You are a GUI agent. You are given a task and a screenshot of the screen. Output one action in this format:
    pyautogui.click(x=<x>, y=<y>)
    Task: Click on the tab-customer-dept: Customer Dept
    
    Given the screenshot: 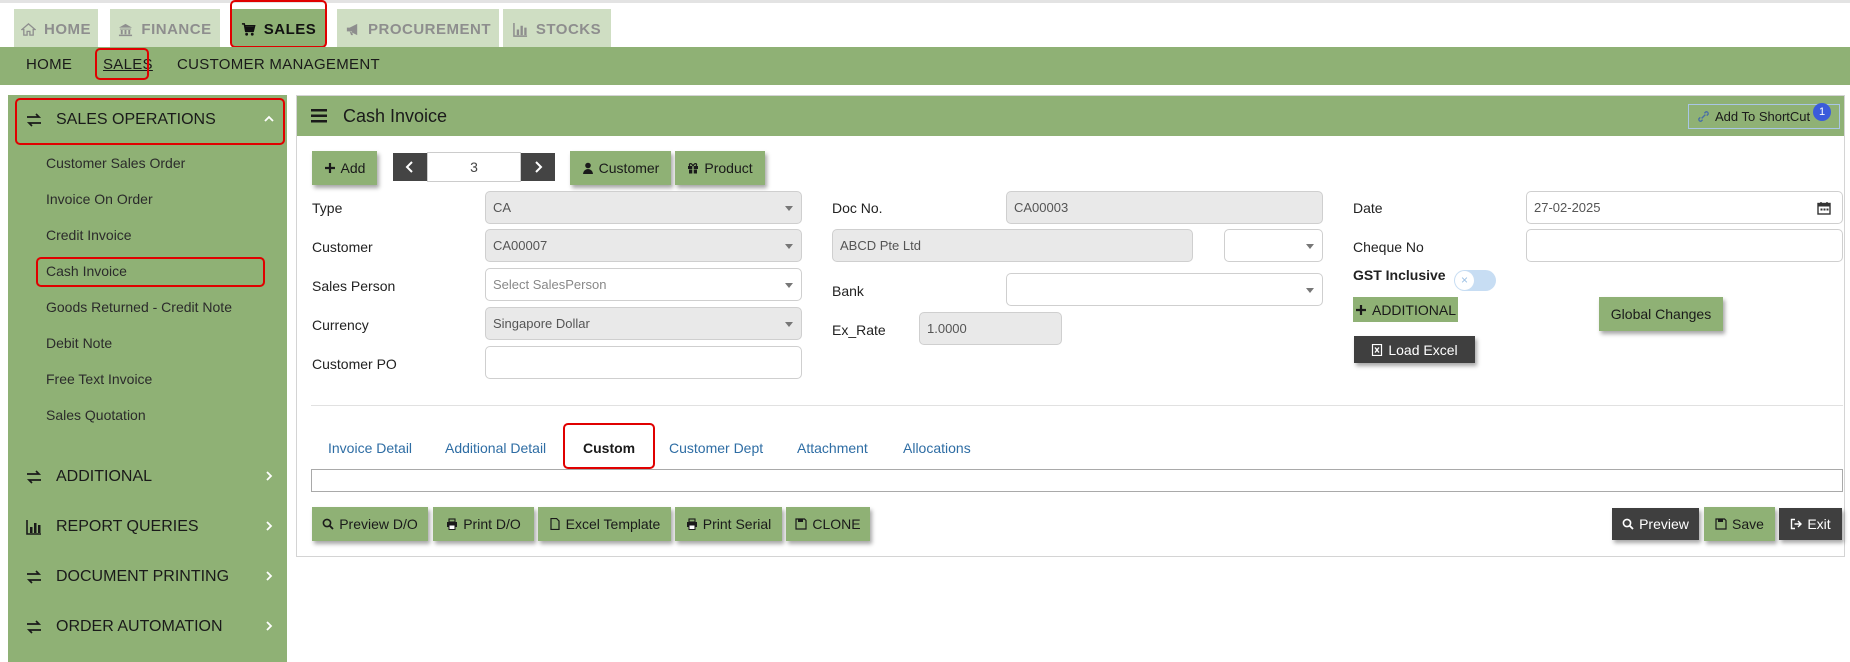 What is the action you would take?
    pyautogui.click(x=716, y=448)
    